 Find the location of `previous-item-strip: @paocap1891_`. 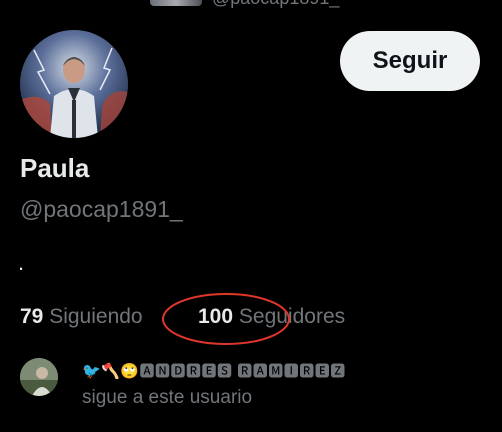

previous-item-strip: @paocap1891_ is located at coordinates (251, 4).